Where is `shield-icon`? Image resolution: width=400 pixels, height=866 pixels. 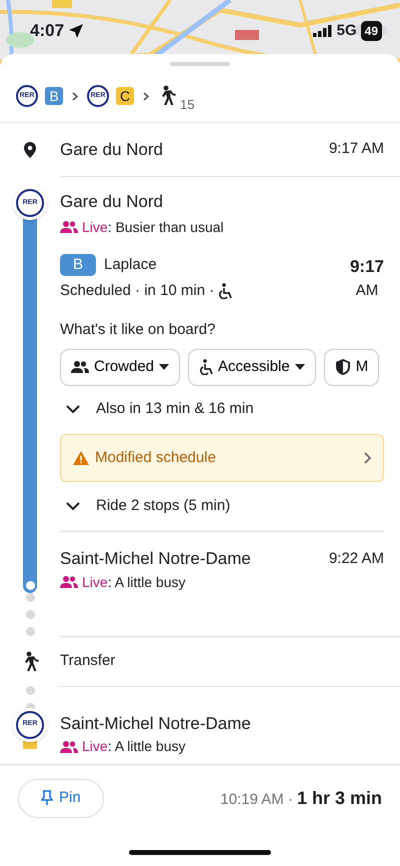
shield-icon is located at coordinates (342, 367).